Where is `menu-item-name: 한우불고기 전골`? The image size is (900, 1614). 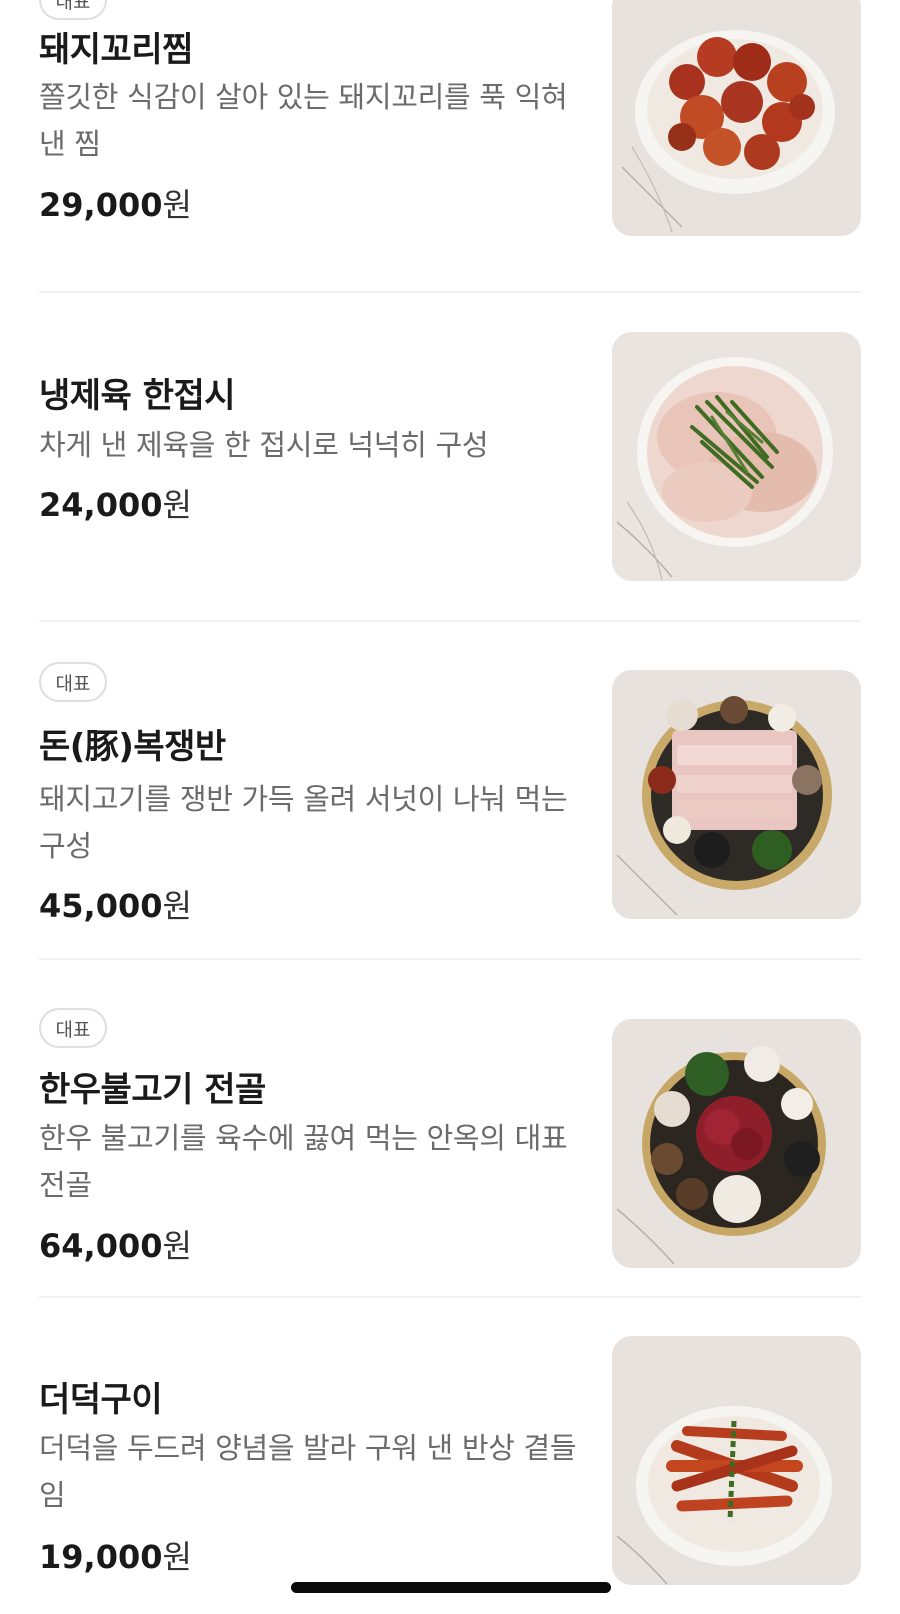
menu-item-name: 한우불고기 전골 is located at coordinates (152, 1090).